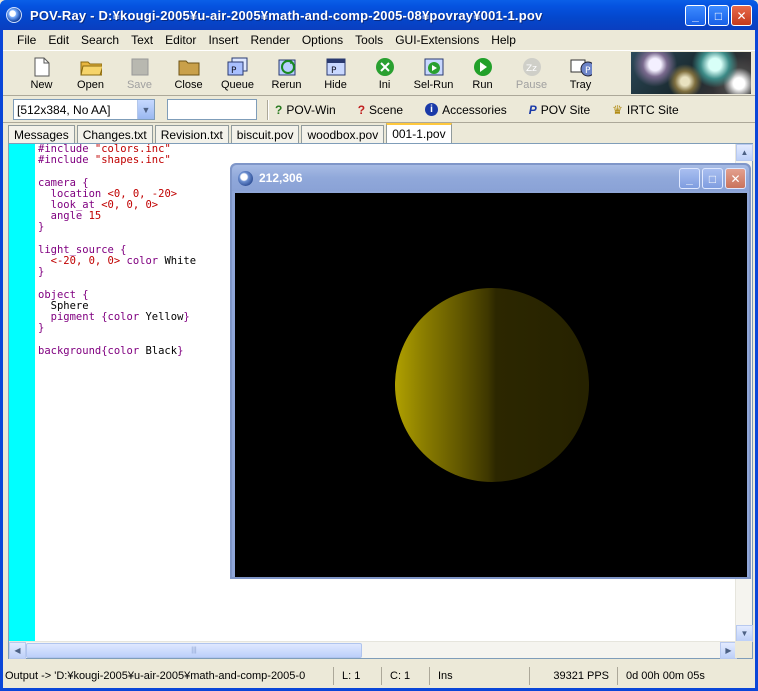 This screenshot has height=691, width=758. I want to click on status-pps: 39321 PPS, so click(573, 676).